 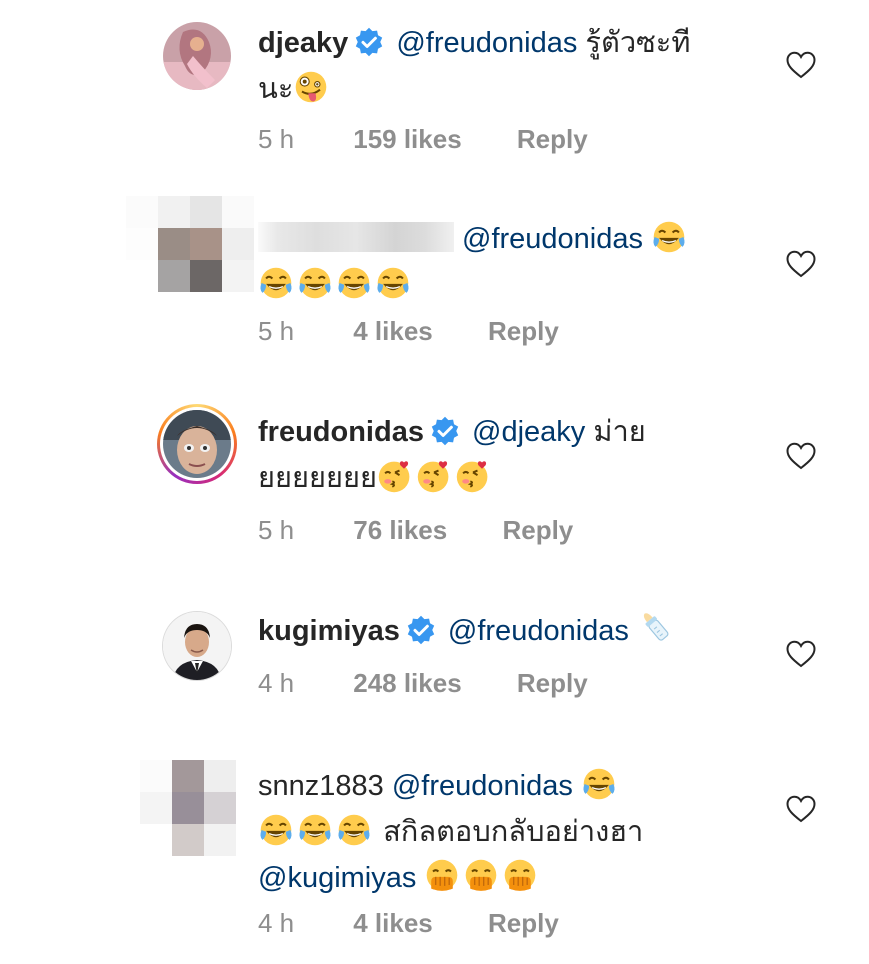 I want to click on likes-count: 159 likes, so click(x=407, y=139).